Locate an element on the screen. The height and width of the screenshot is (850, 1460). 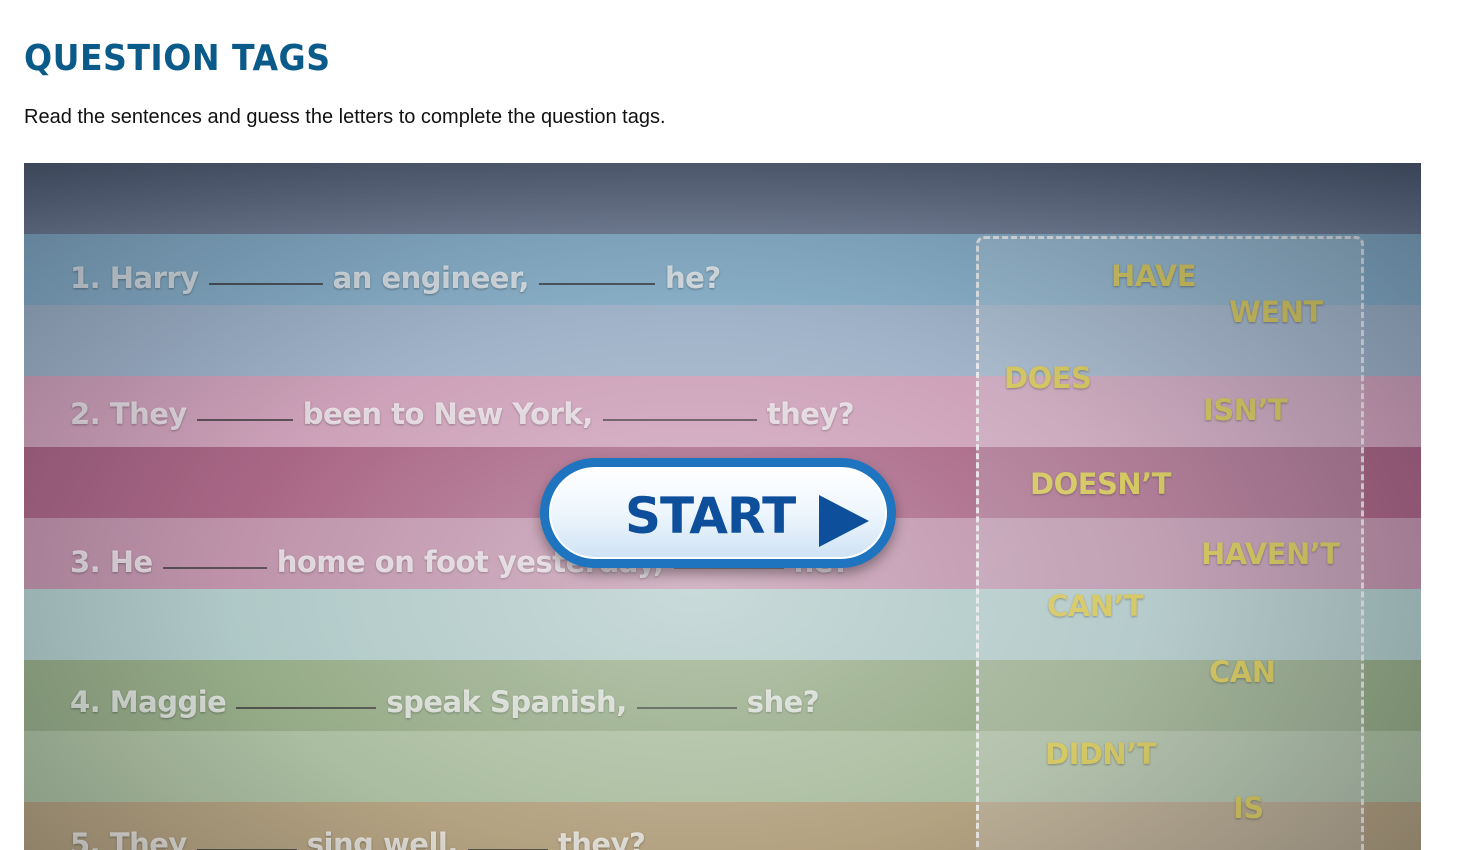
sentence-part: speak Spanish, is located at coordinates (506, 702).